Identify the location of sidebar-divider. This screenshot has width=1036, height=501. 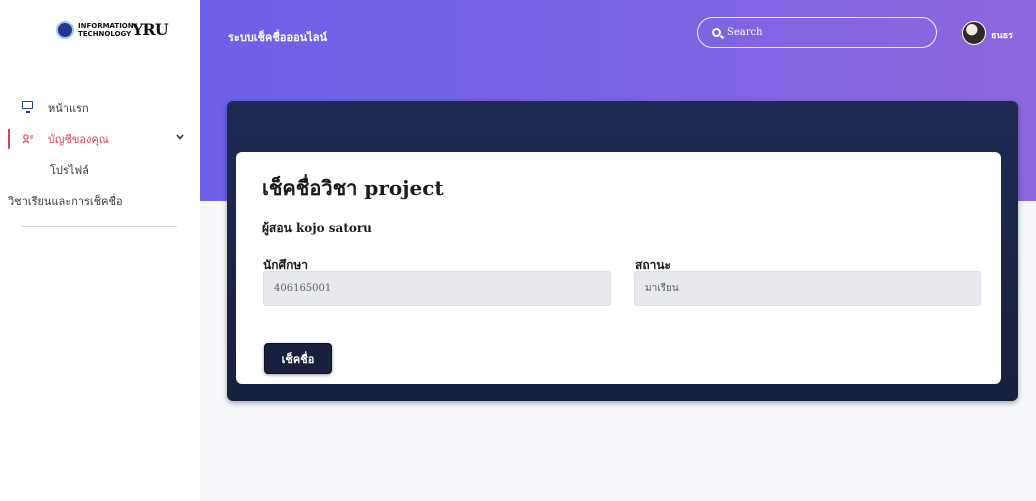
(99, 226).